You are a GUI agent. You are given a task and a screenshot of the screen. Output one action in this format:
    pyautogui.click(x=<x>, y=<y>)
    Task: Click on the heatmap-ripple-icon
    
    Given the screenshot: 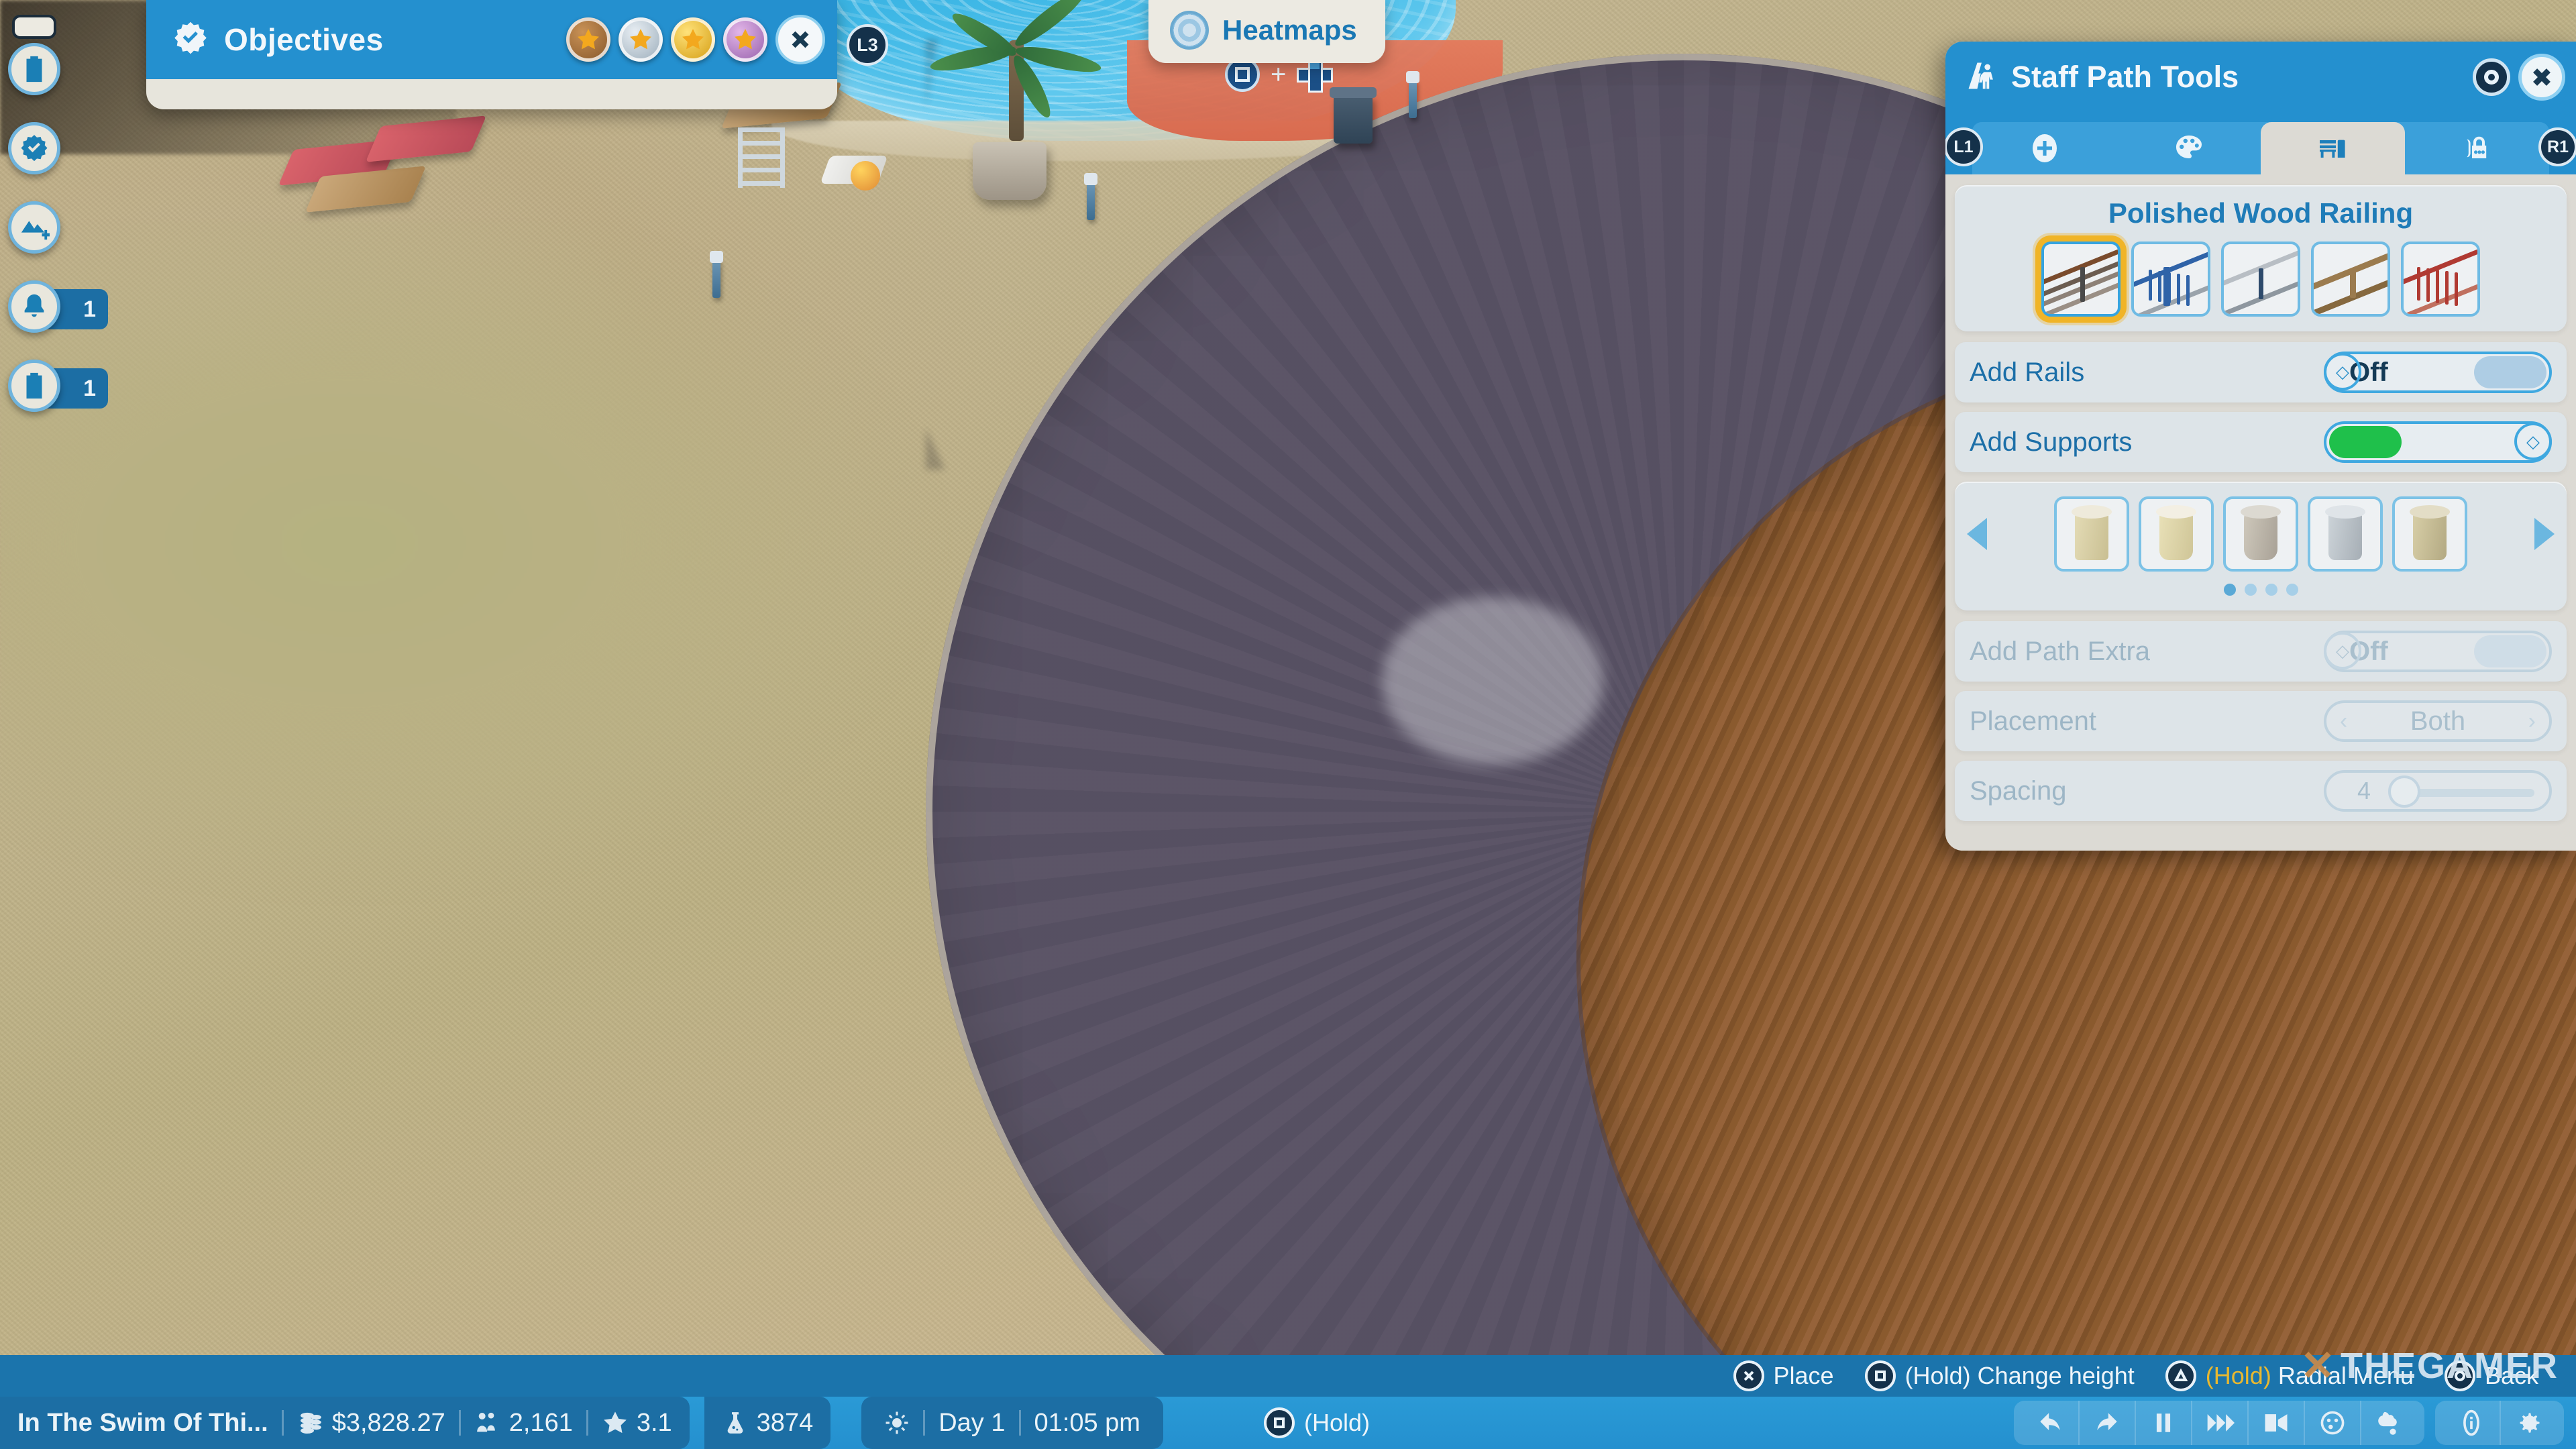 What is the action you would take?
    pyautogui.click(x=1189, y=30)
    